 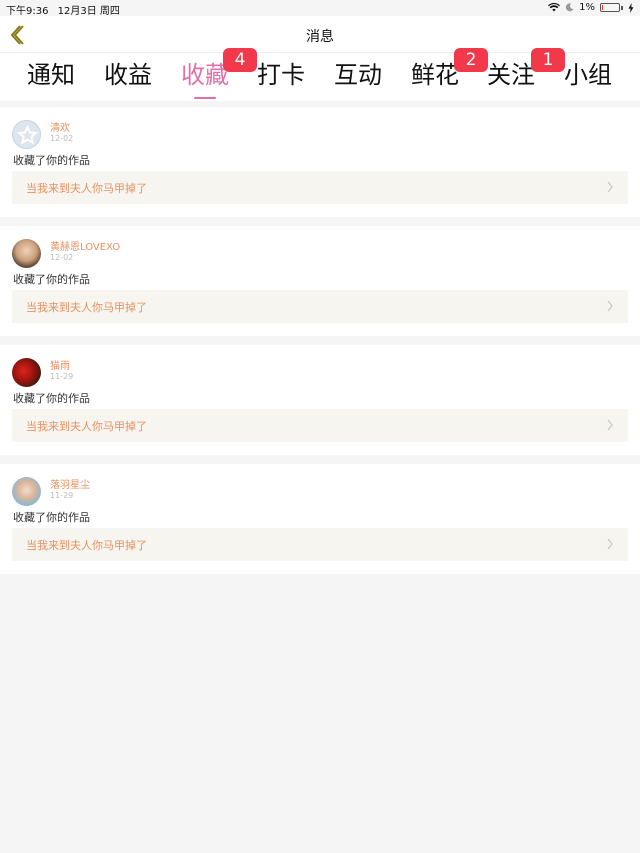 I want to click on tab-favorites: 收藏 4, so click(x=216, y=73).